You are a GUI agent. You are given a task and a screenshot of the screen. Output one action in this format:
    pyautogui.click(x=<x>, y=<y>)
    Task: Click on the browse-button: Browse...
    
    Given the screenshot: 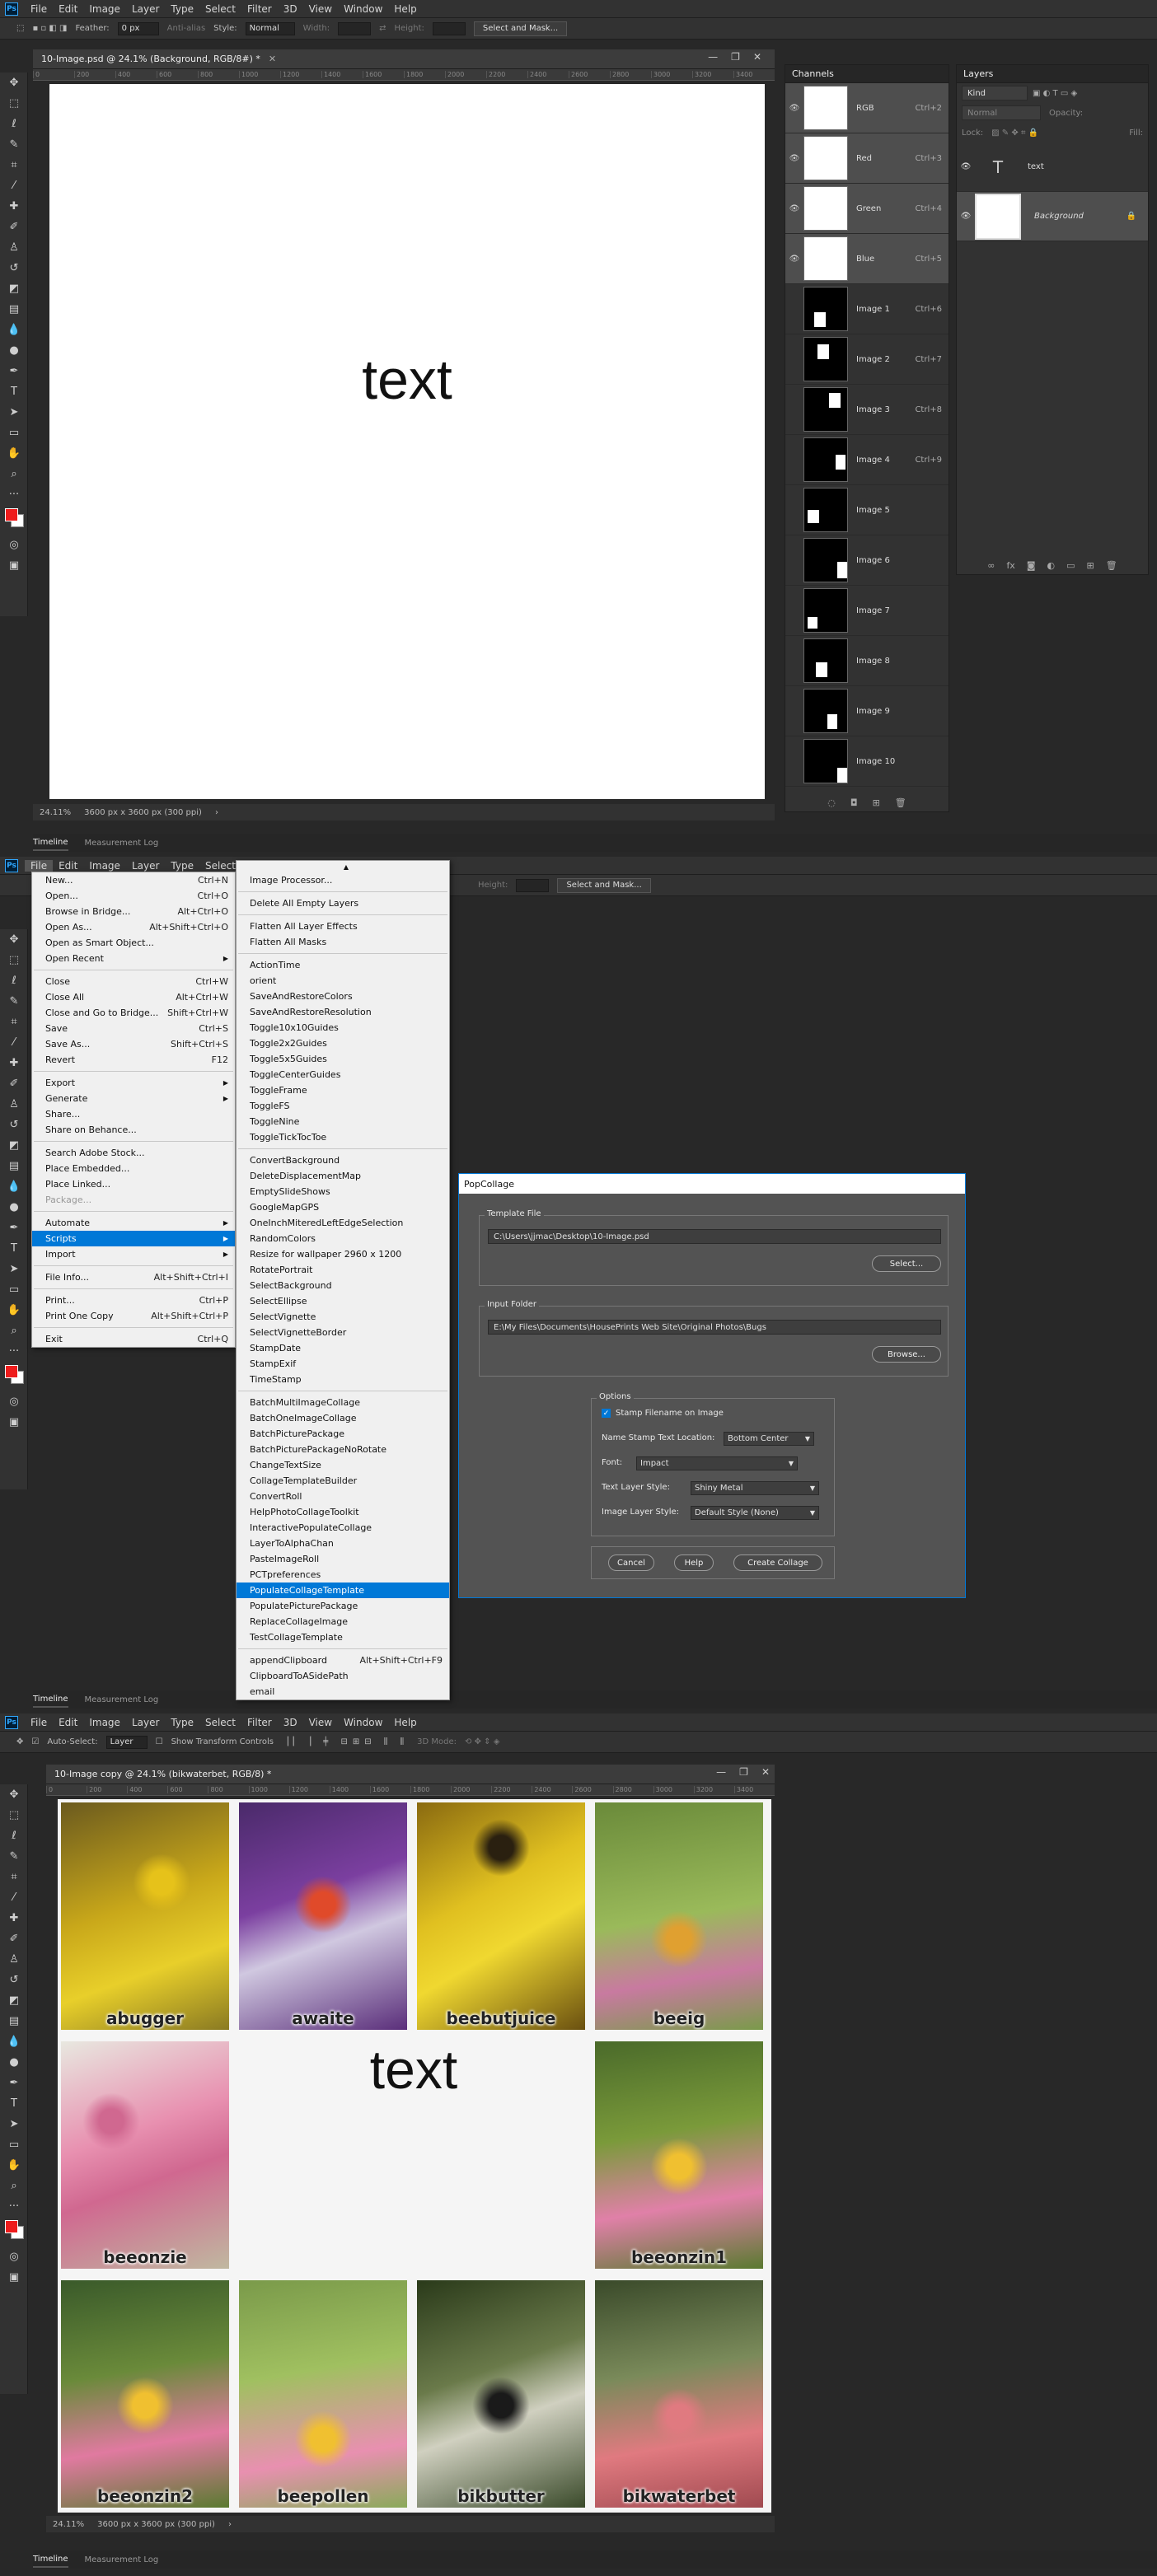 What is the action you would take?
    pyautogui.click(x=907, y=1354)
    